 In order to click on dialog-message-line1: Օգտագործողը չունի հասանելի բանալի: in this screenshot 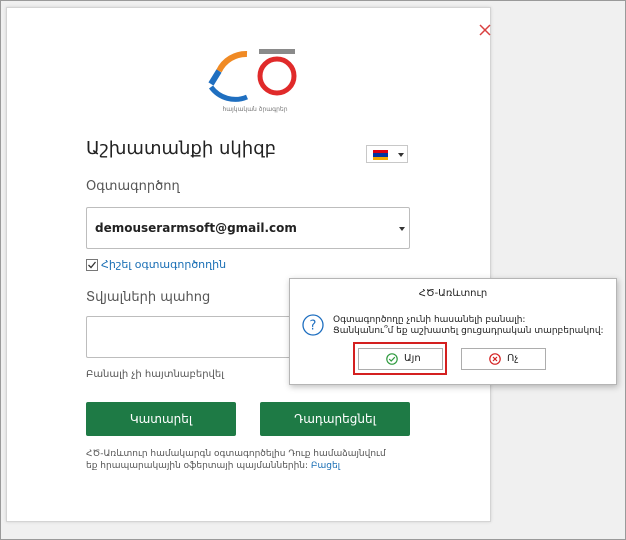, I will do `click(429, 320)`.